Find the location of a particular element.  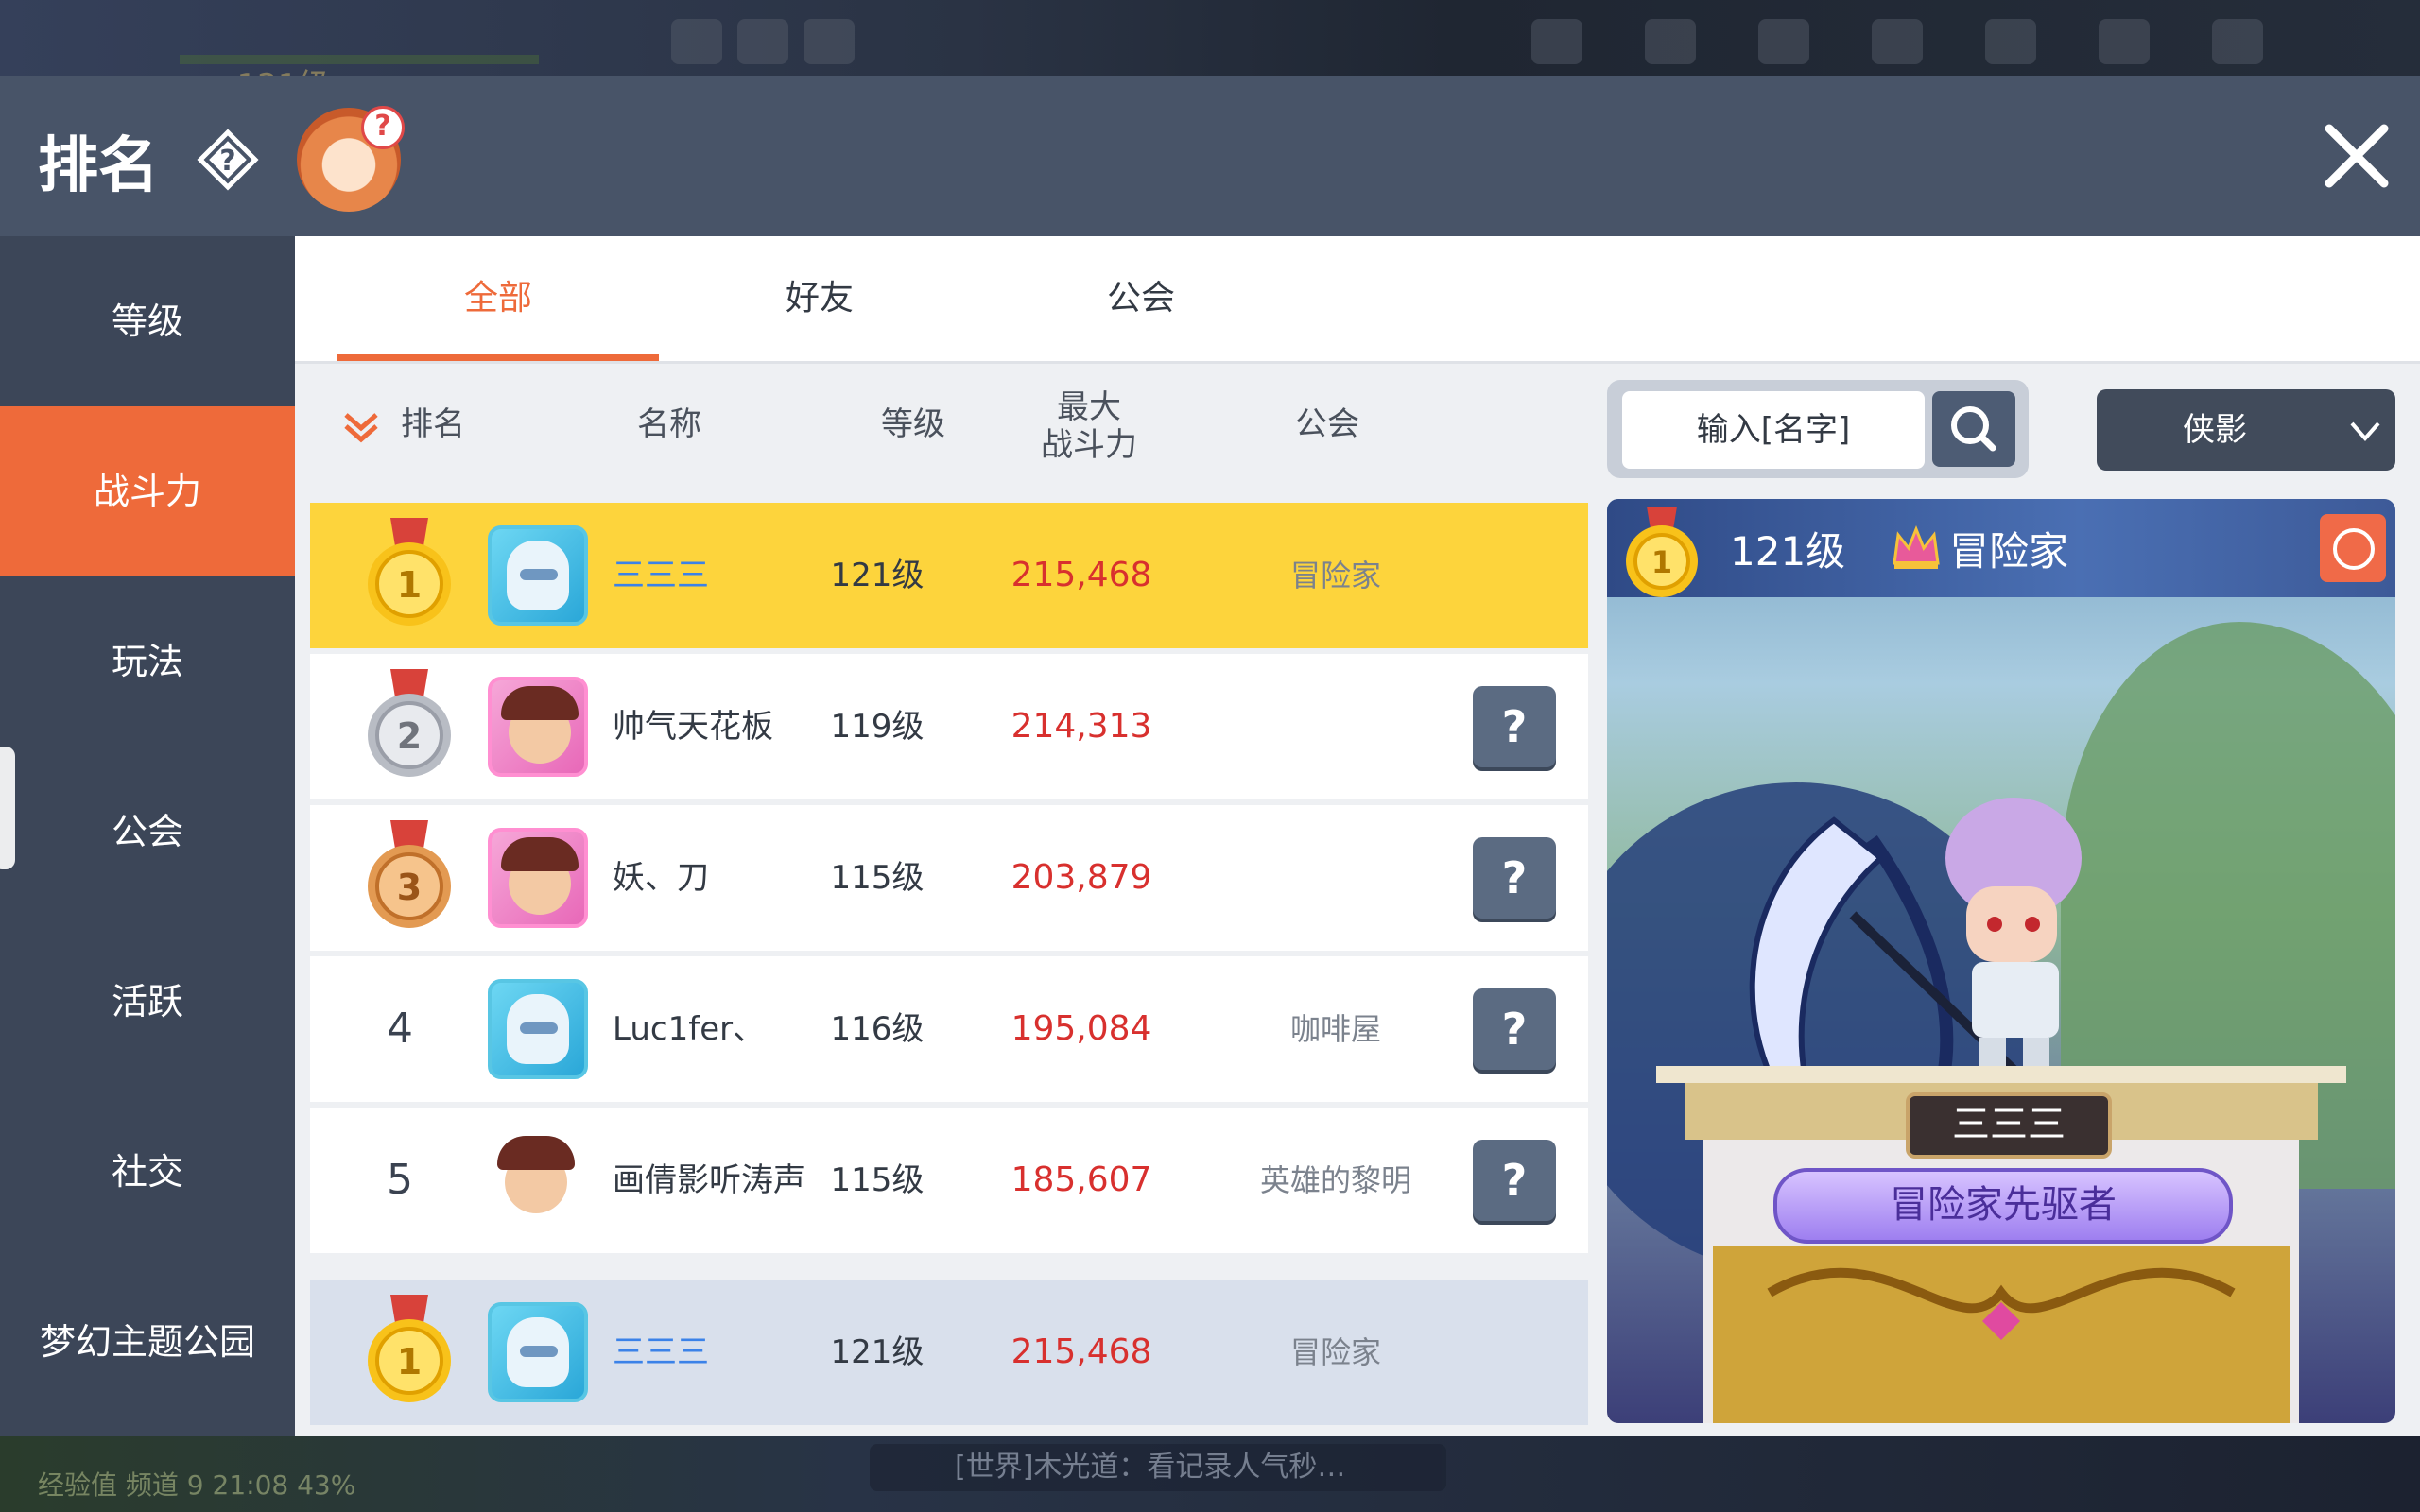

combat-power: 195,084 is located at coordinates (1082, 1028).